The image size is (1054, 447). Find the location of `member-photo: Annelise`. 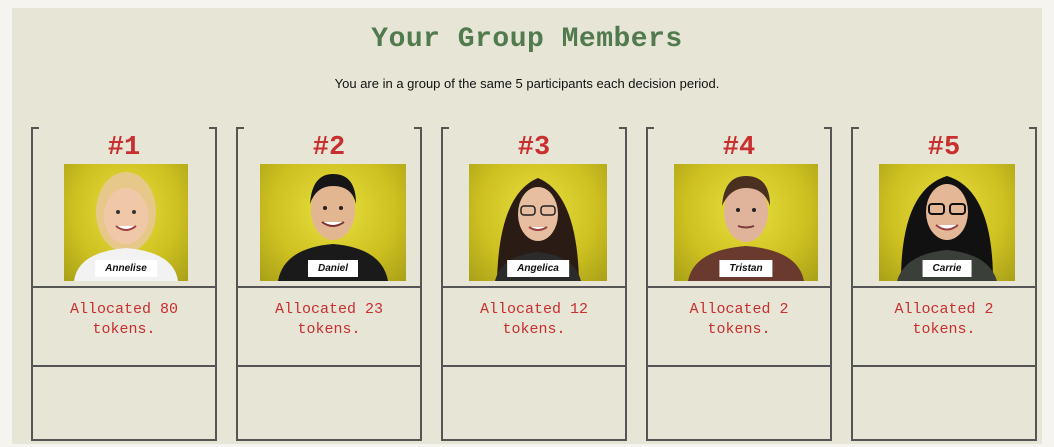

member-photo: Annelise is located at coordinates (126, 222).